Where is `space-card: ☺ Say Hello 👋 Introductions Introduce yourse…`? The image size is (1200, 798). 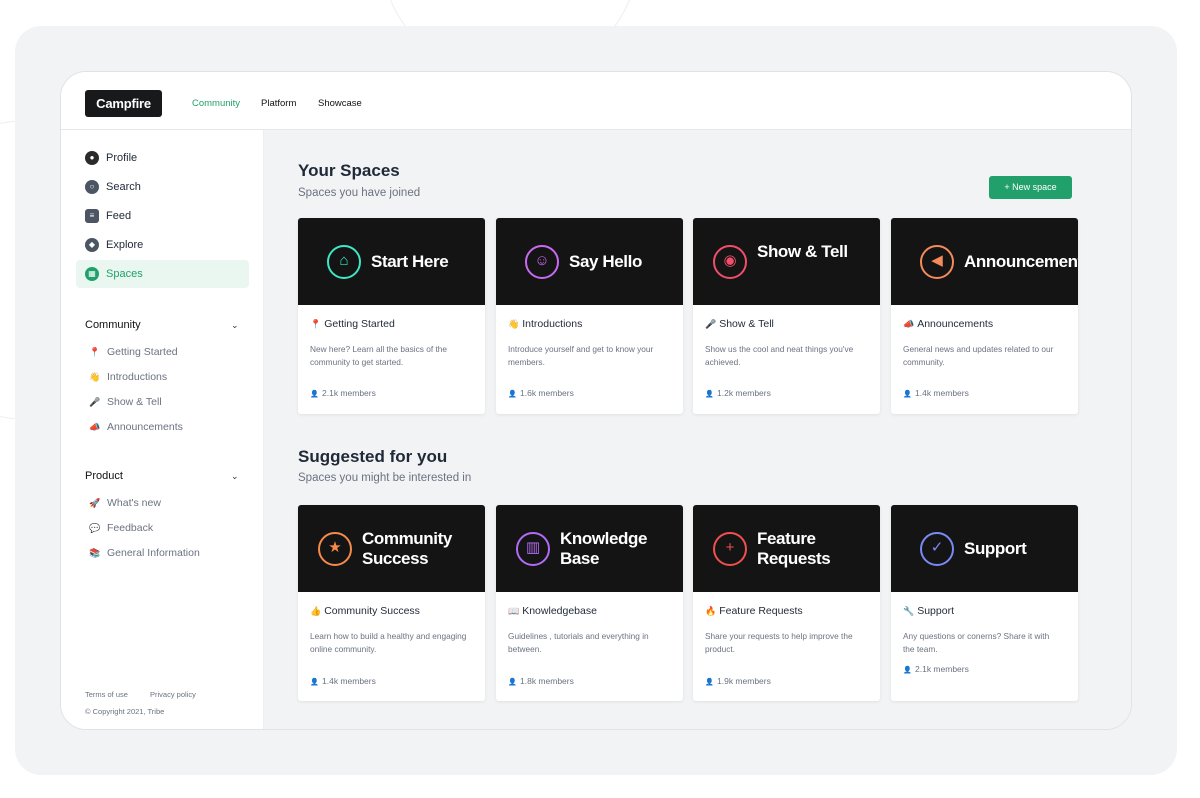
space-card: ☺ Say Hello 👋 Introductions Introduce yourse… is located at coordinates (589, 316).